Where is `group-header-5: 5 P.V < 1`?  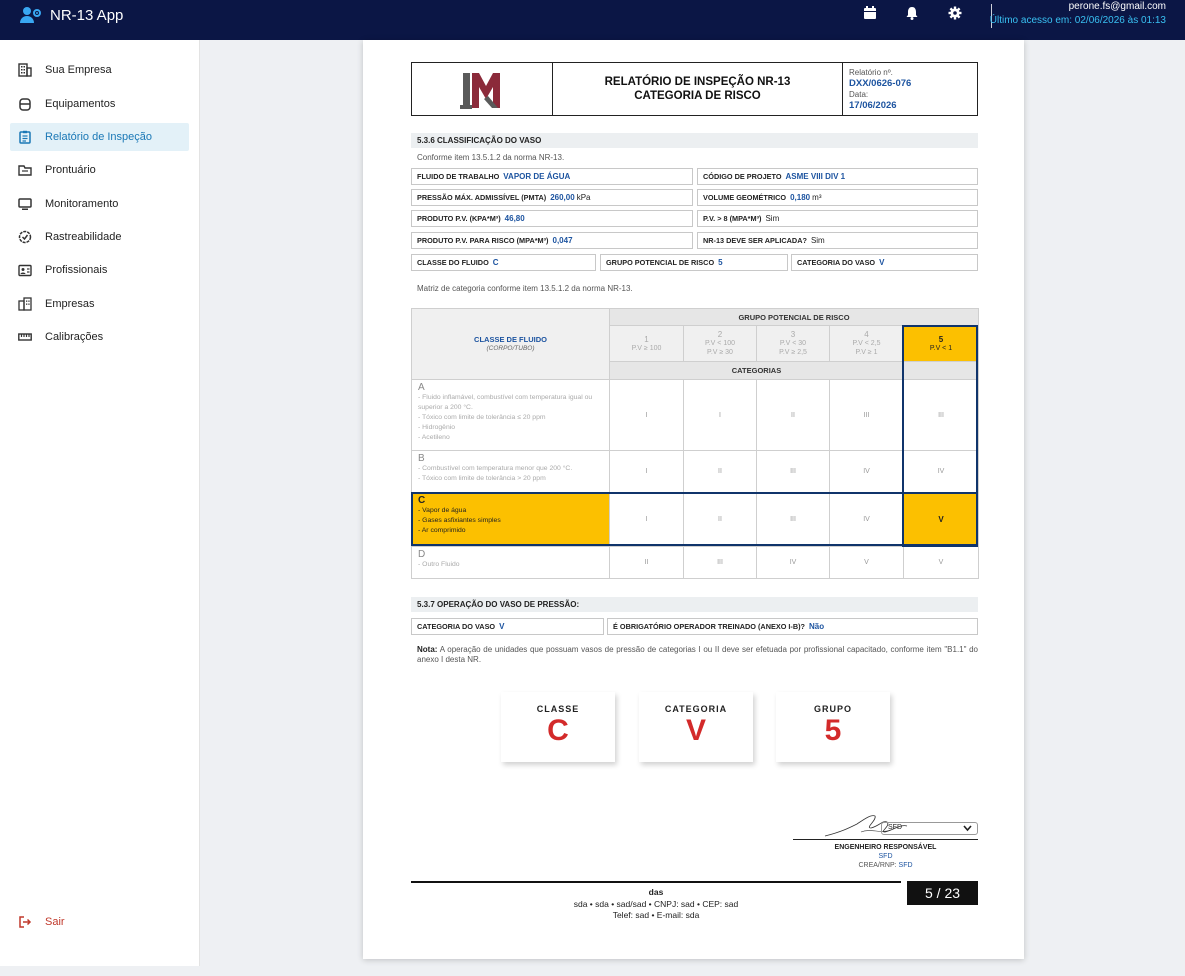
group-header-5: 5 P.V < 1 is located at coordinates (941, 343).